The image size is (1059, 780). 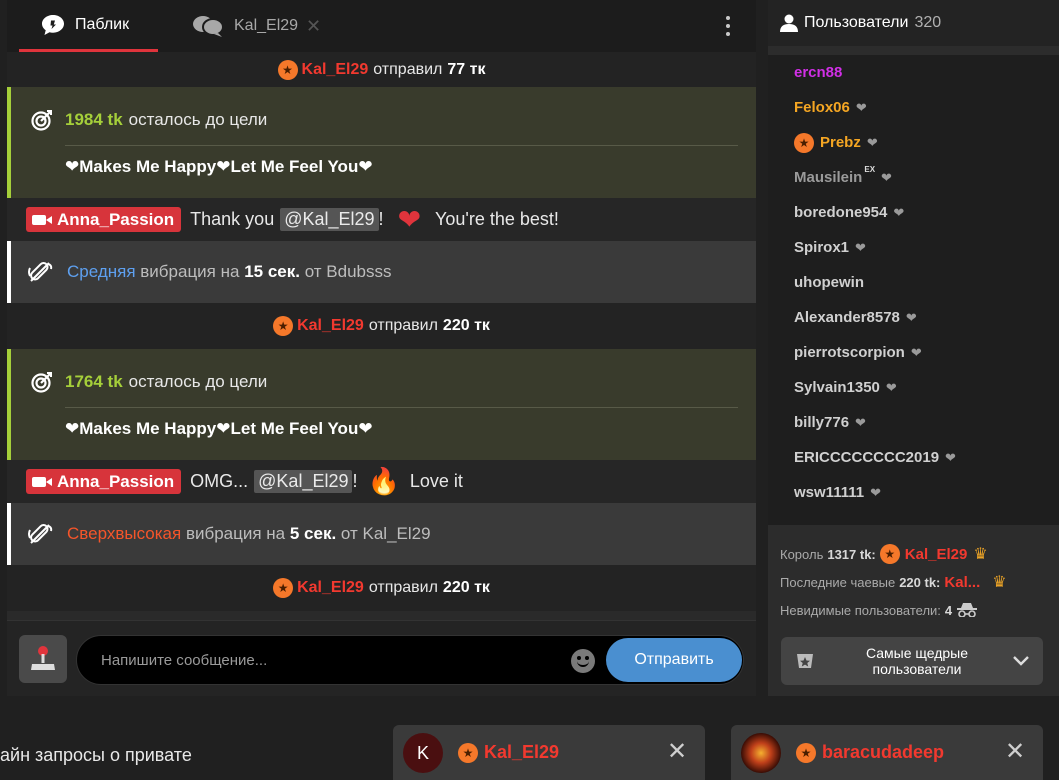 I want to click on user-list-item: Sylvain1350 ❤, so click(x=926, y=387).